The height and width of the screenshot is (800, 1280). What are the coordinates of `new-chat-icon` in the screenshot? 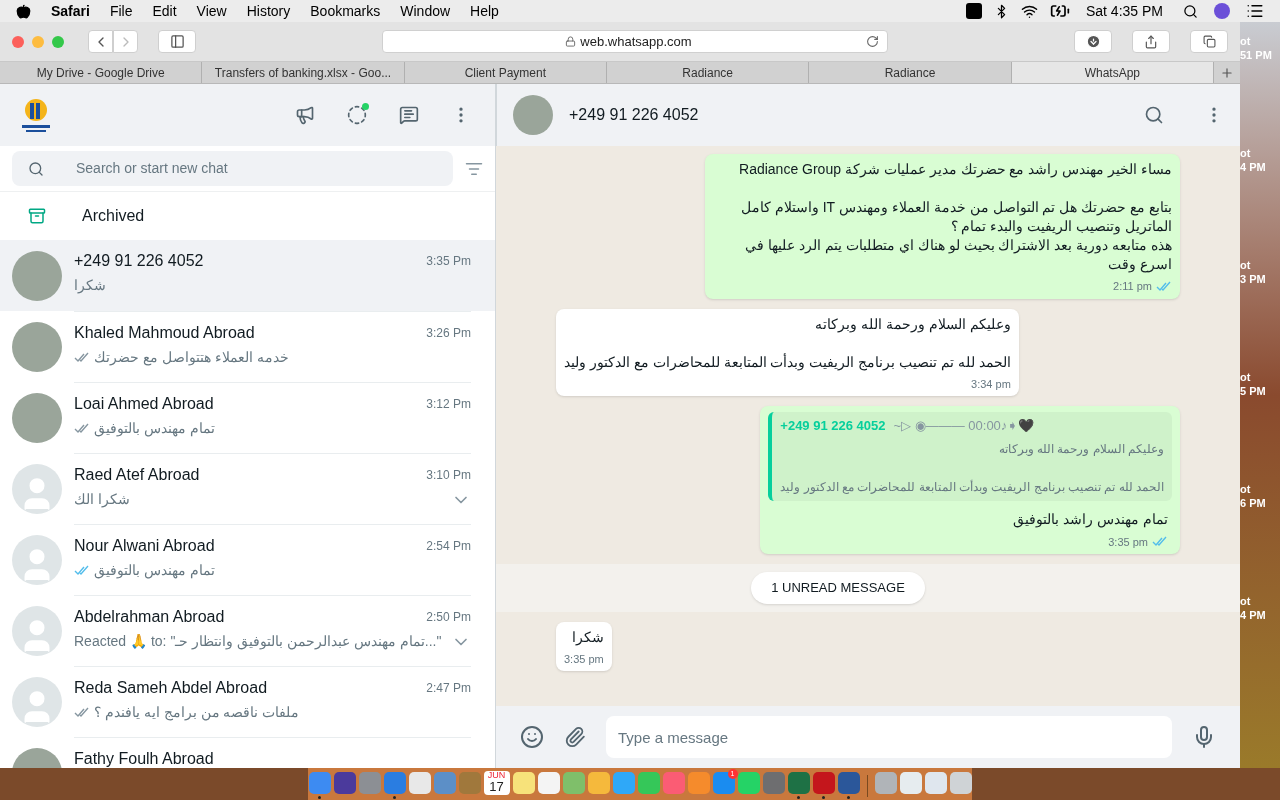 It's located at (409, 115).